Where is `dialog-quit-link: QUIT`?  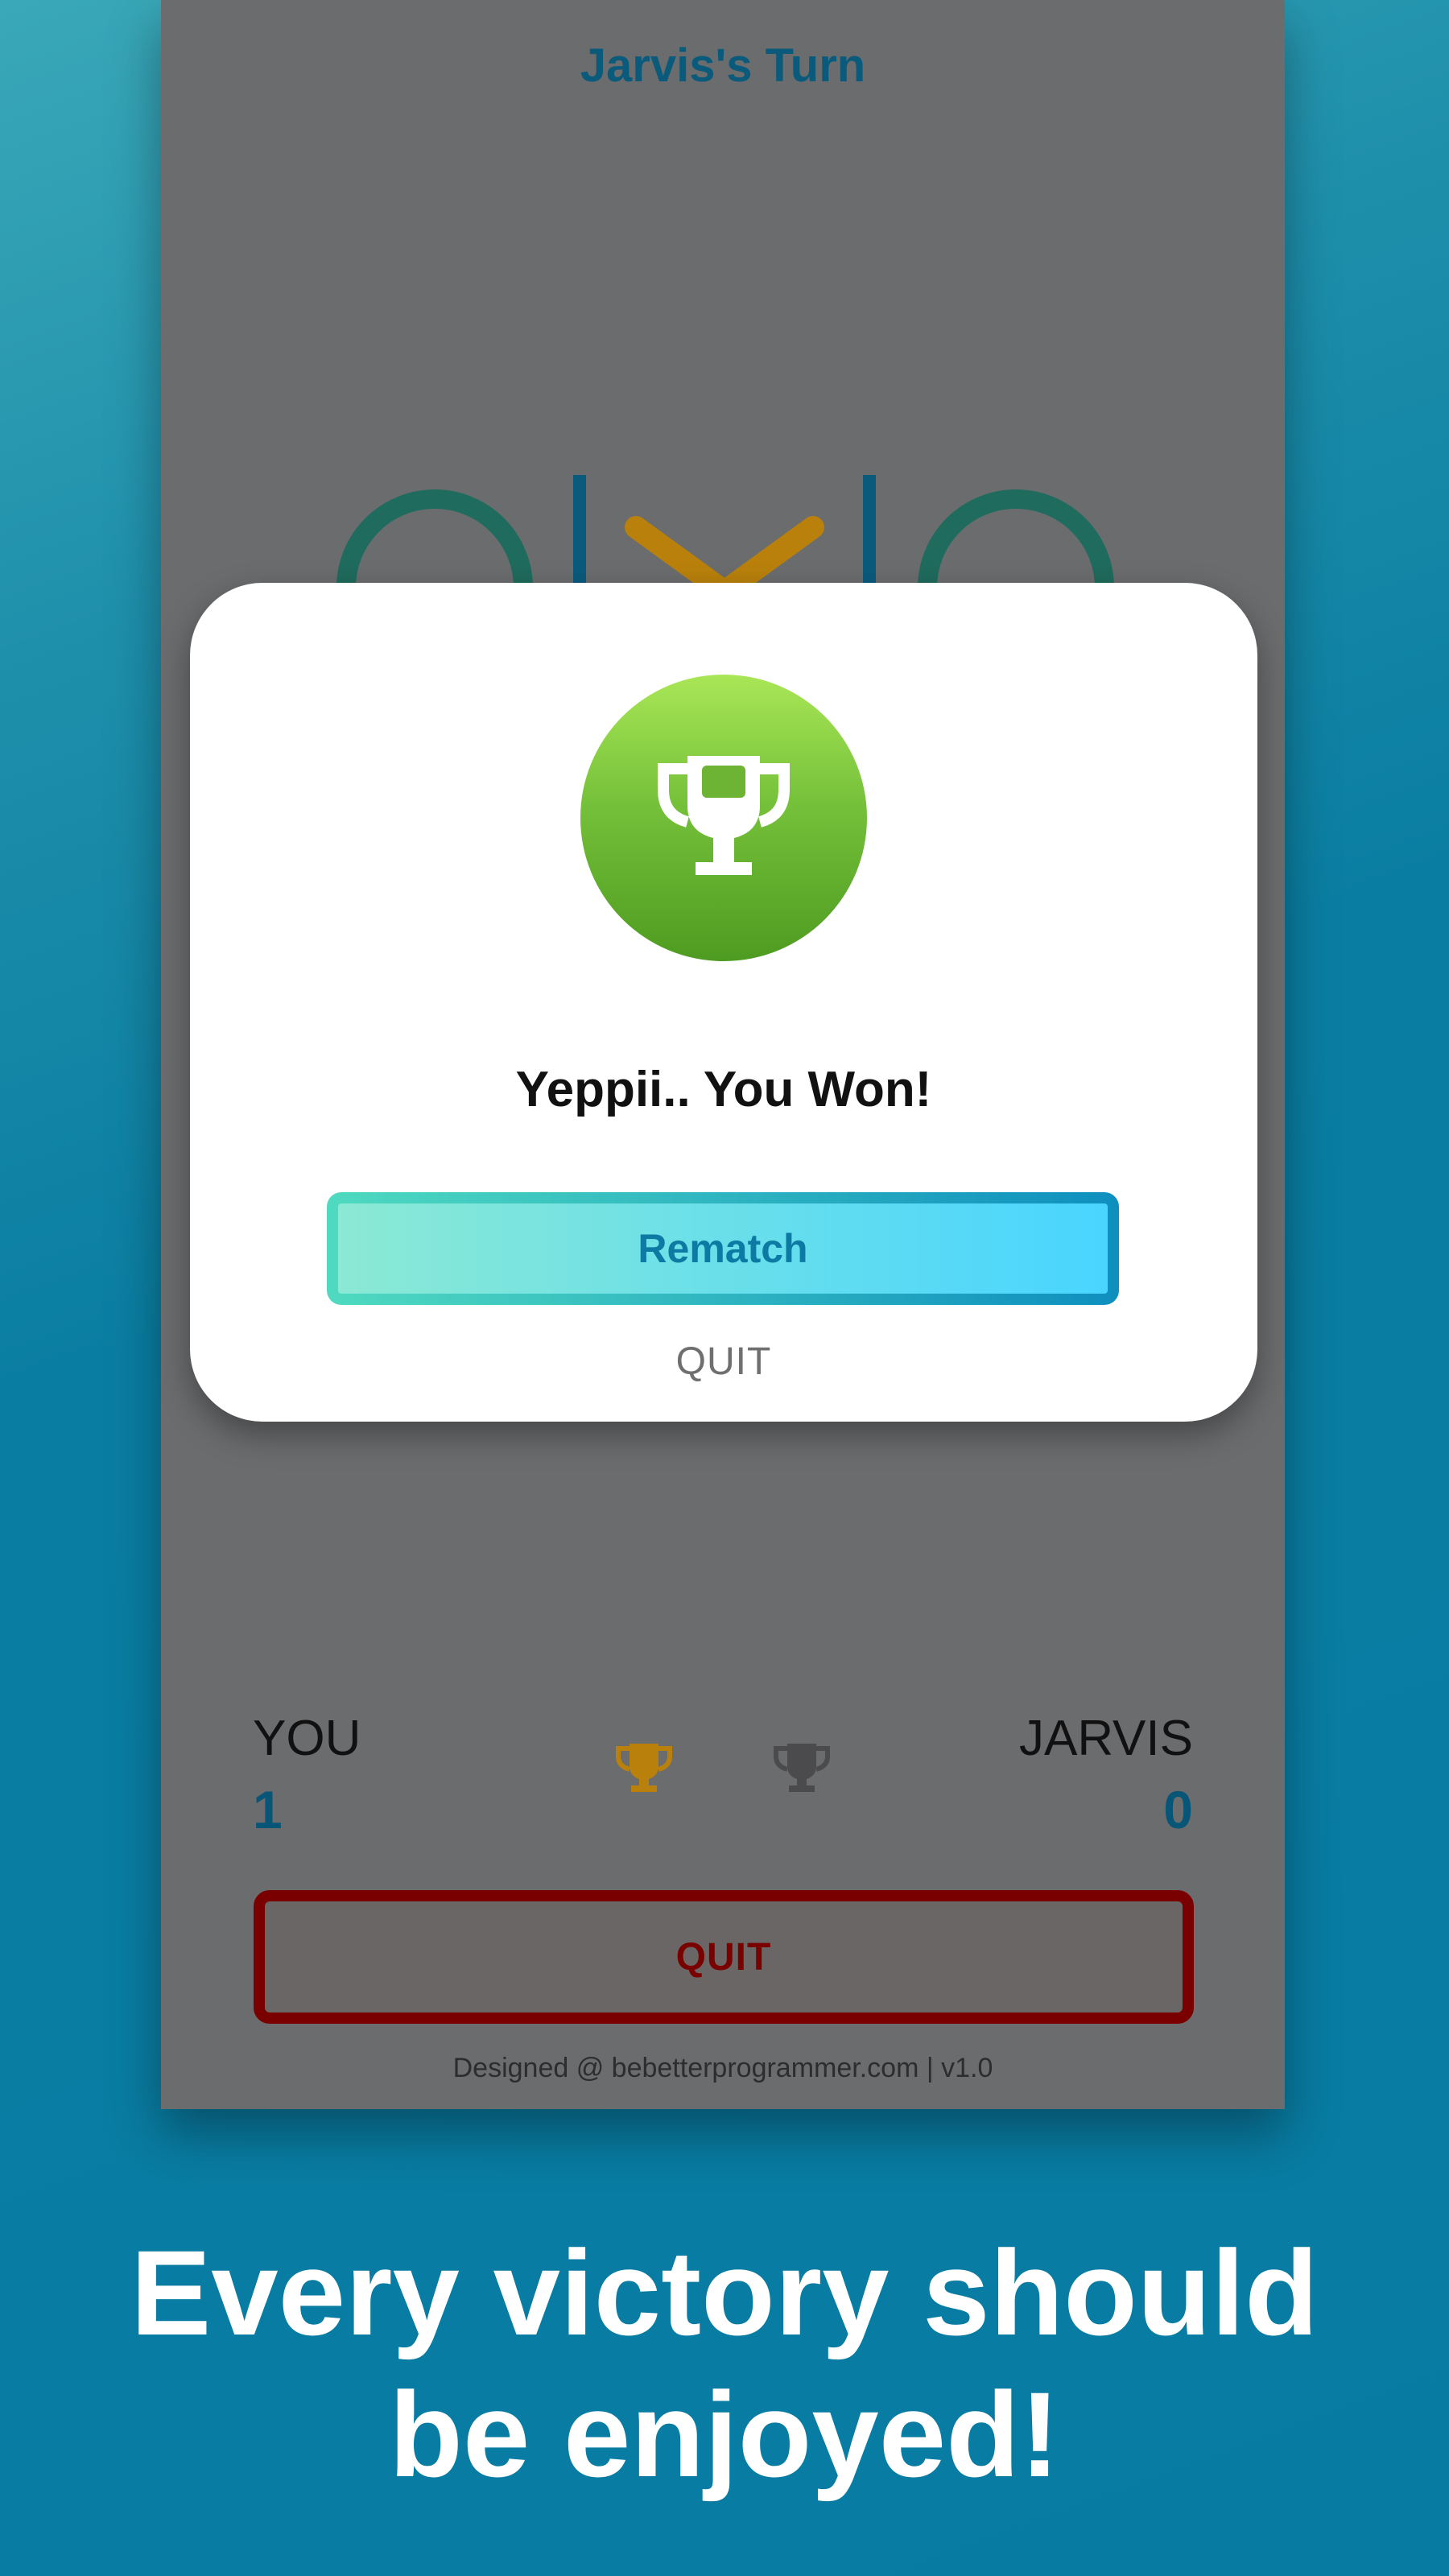
dialog-quit-link: QUIT is located at coordinates (723, 1362).